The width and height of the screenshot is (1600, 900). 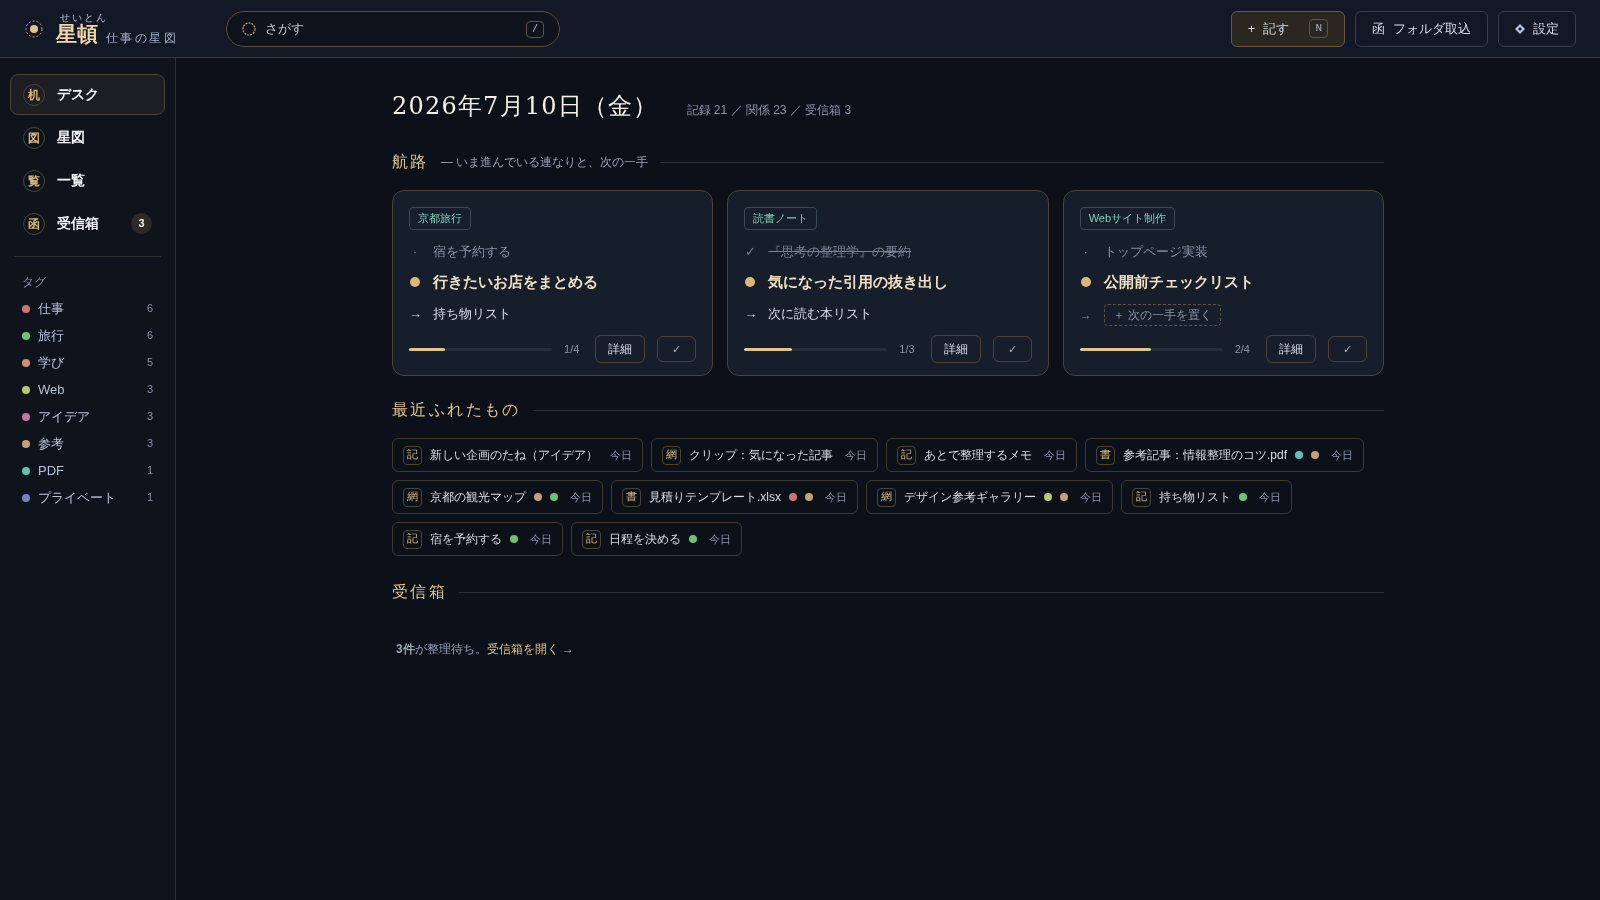 What do you see at coordinates (249, 28) in the screenshot?
I see `search-icon` at bounding box center [249, 28].